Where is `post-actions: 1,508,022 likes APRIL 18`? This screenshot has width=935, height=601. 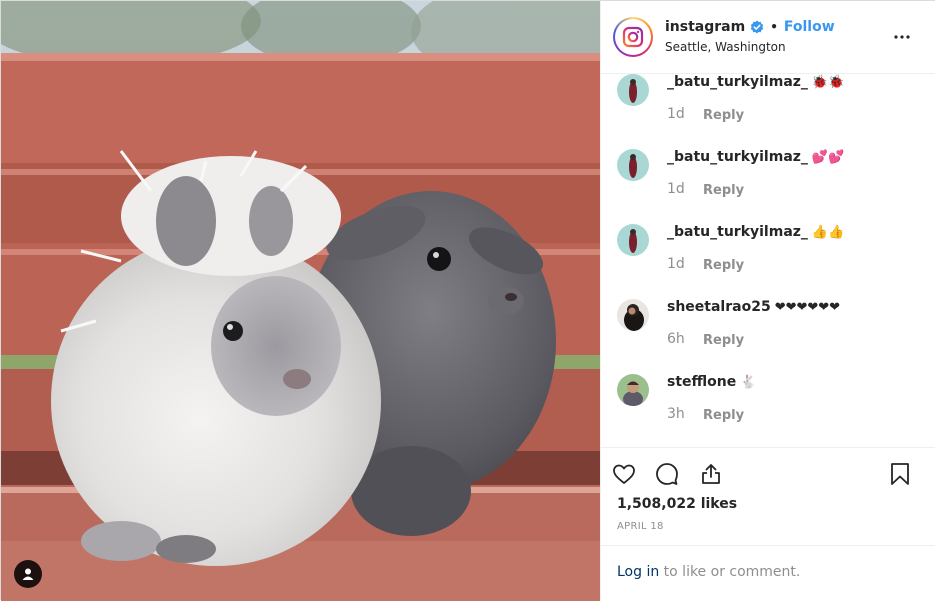
post-actions: 1,508,022 likes APRIL 18 is located at coordinates (768, 496).